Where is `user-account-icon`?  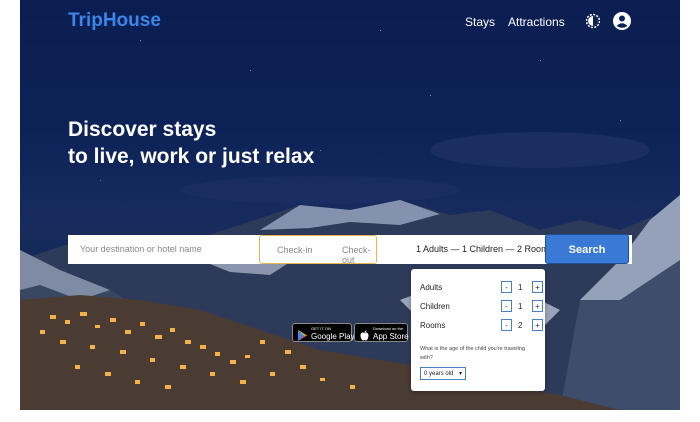
user-account-icon is located at coordinates (622, 23).